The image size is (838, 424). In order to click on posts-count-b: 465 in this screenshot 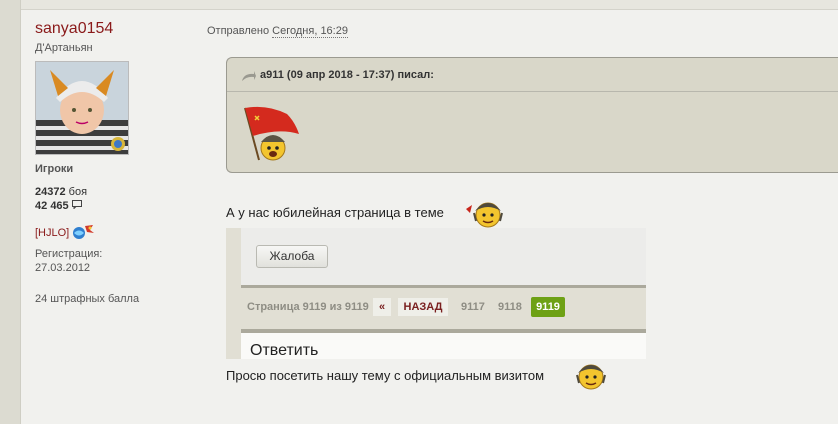, I will do `click(59, 206)`.